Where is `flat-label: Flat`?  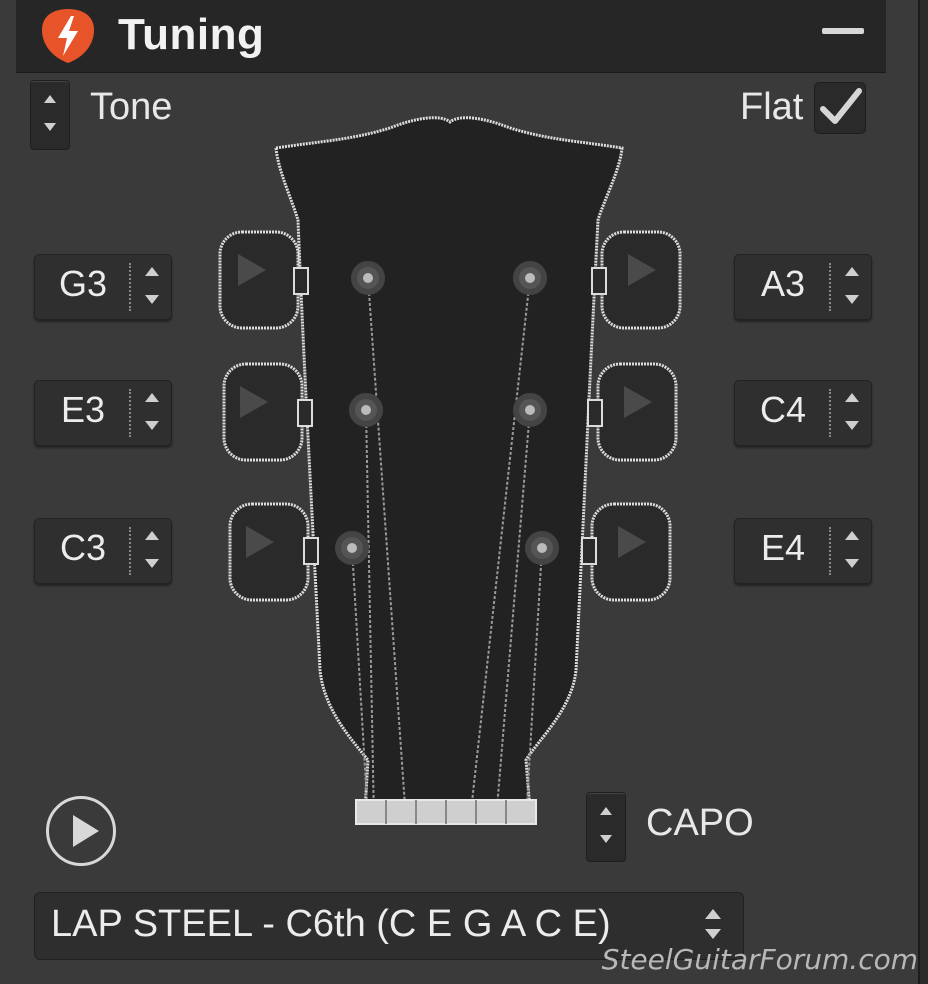 flat-label: Flat is located at coordinates (772, 107).